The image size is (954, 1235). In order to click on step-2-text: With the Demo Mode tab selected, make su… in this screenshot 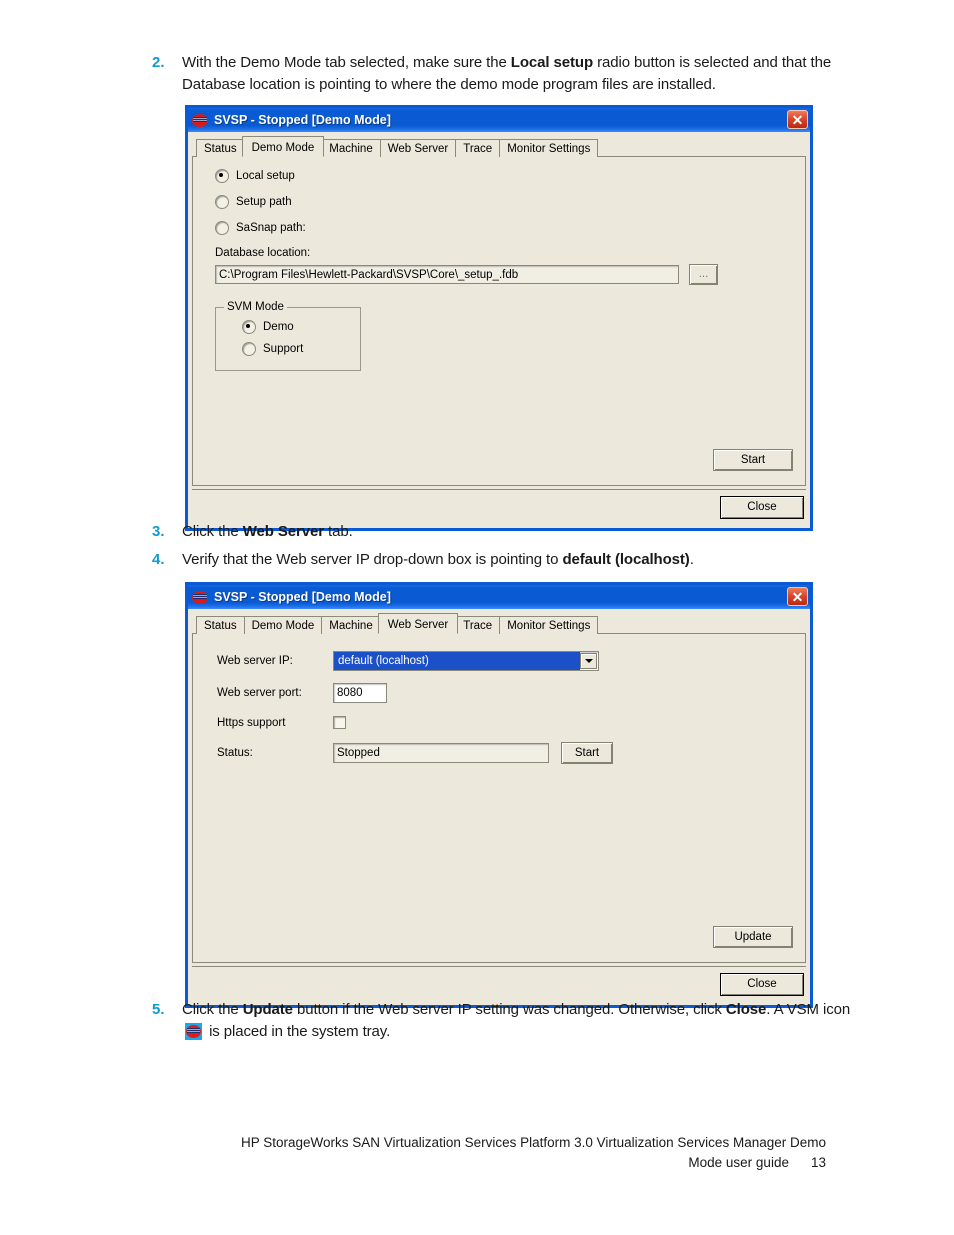, I will do `click(512, 73)`.